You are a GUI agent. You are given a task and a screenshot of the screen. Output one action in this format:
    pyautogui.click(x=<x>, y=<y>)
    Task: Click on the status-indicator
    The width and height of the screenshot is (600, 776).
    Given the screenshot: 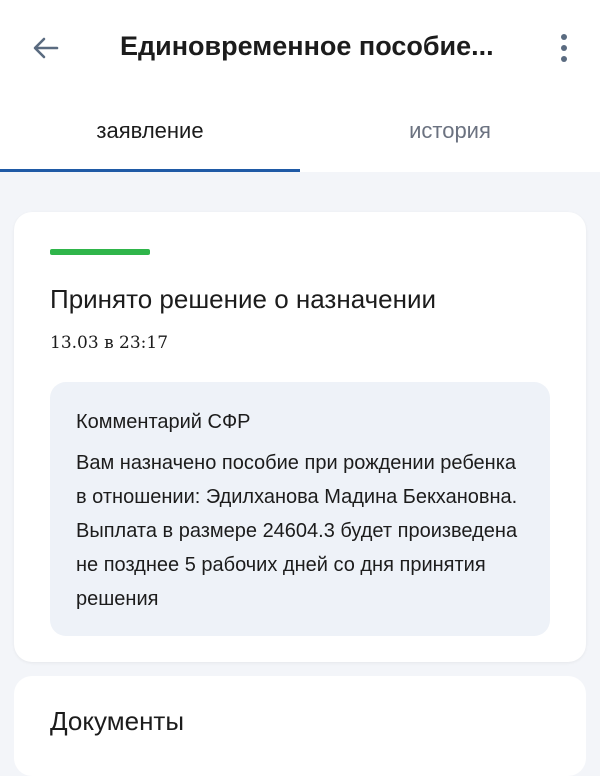 What is the action you would take?
    pyautogui.click(x=100, y=252)
    